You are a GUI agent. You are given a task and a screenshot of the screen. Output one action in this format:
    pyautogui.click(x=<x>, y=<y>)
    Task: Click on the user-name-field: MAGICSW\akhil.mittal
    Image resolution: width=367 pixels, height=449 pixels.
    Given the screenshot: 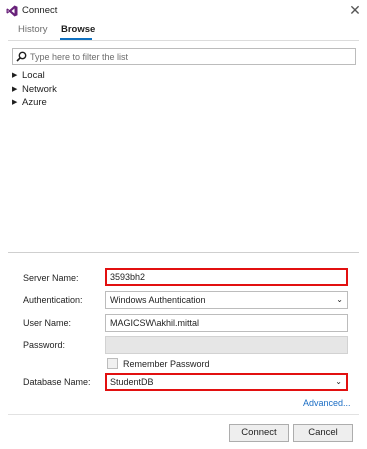 What is the action you would take?
    pyautogui.click(x=226, y=323)
    